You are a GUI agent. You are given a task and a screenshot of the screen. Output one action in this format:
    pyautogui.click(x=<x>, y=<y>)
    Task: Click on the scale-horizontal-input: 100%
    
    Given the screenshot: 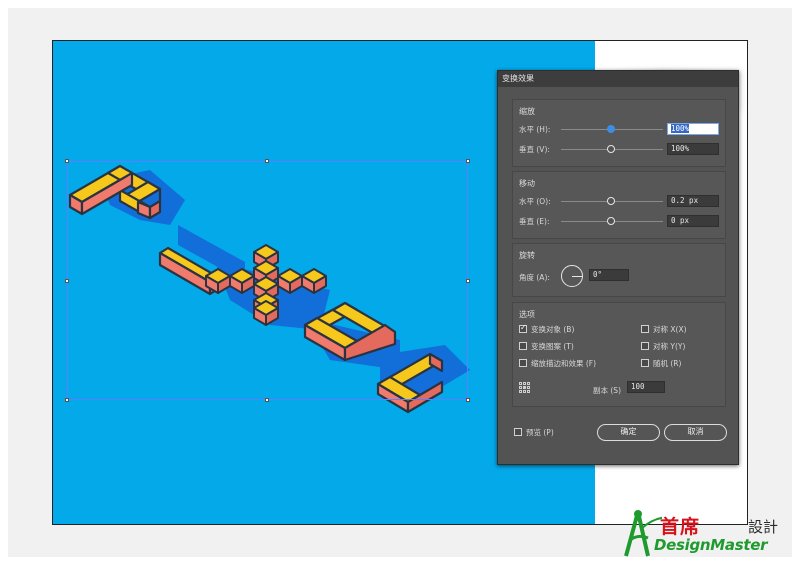 What is the action you would take?
    pyautogui.click(x=693, y=129)
    